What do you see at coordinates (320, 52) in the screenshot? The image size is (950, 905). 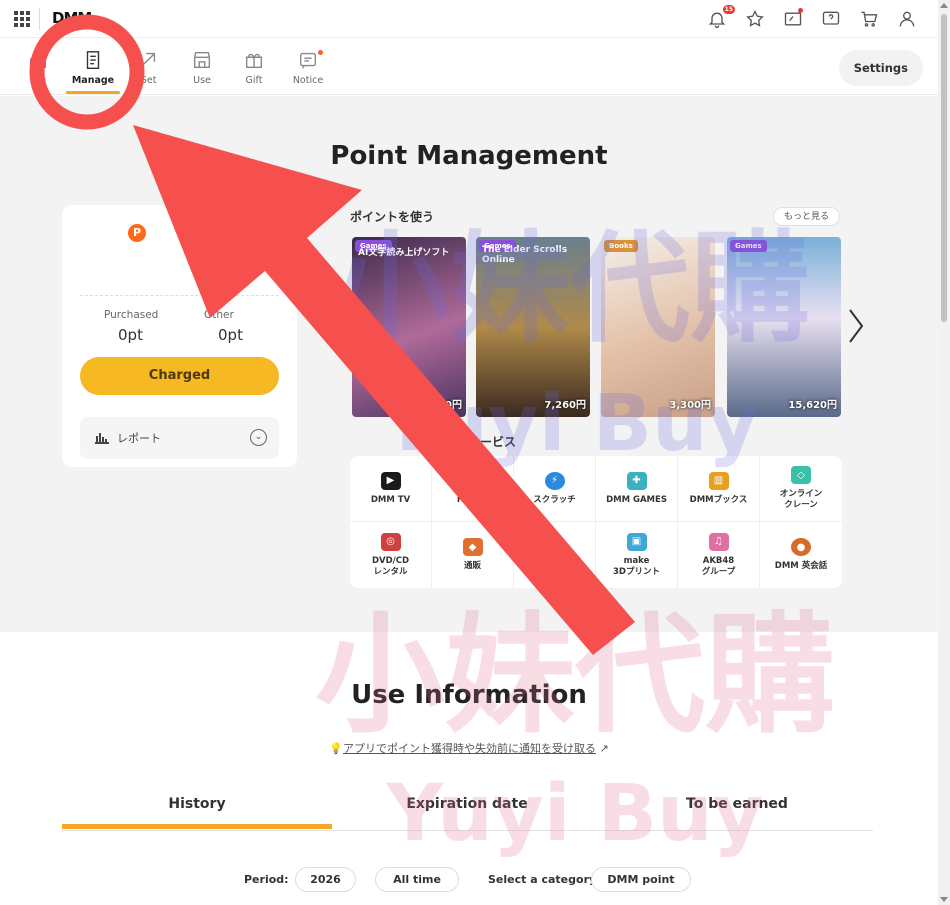 I see `notice-dot` at bounding box center [320, 52].